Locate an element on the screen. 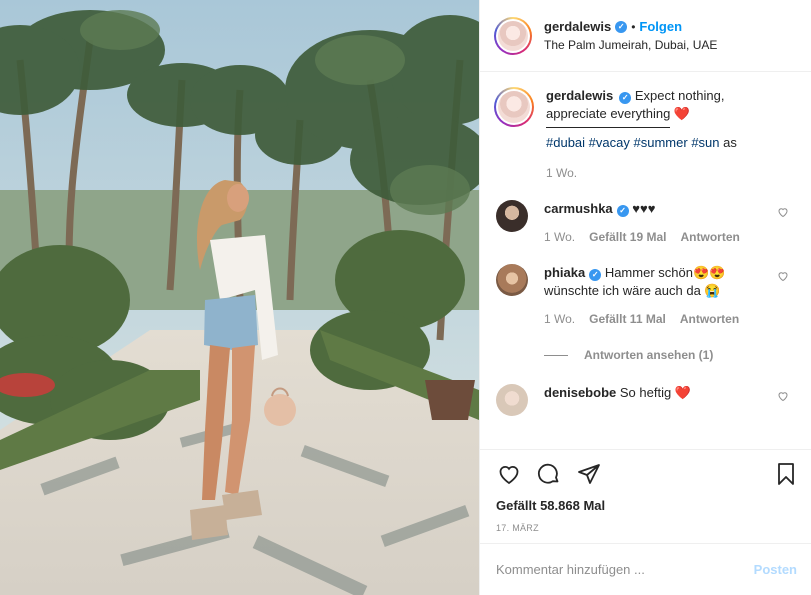 This screenshot has width=811, height=595. post-actions: Gefällt 58.868 Mal 17. MÄRZ is located at coordinates (645, 491).